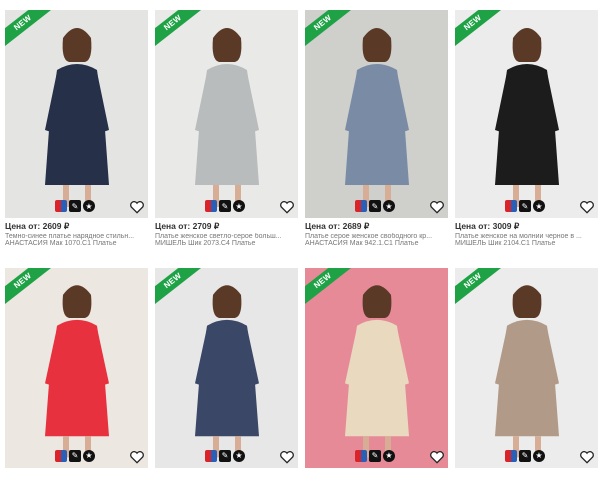 This screenshot has height=480, width=600. Describe the element at coordinates (226, 226) in the screenshot. I see `product-price: Цена от: 2709 ₽` at that location.